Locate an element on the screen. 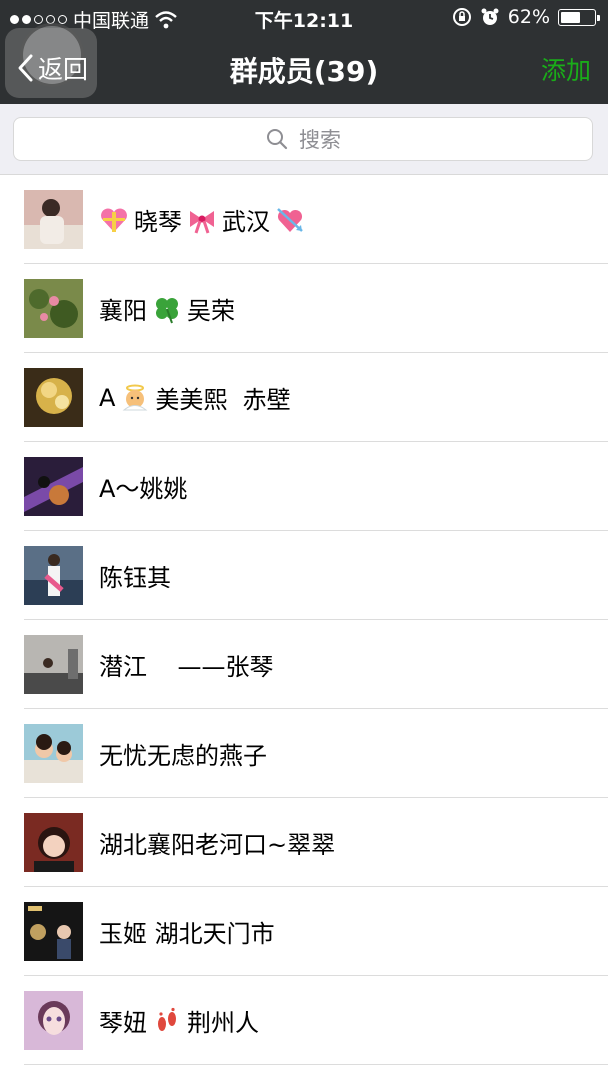 The image size is (608, 1080). rotation-lock-icon is located at coordinates (461, 17).